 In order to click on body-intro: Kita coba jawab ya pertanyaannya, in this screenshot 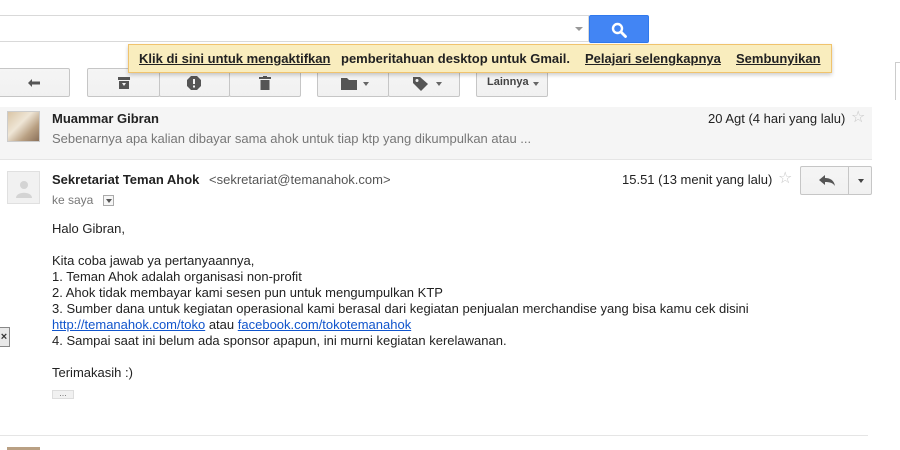, I will do `click(153, 260)`.